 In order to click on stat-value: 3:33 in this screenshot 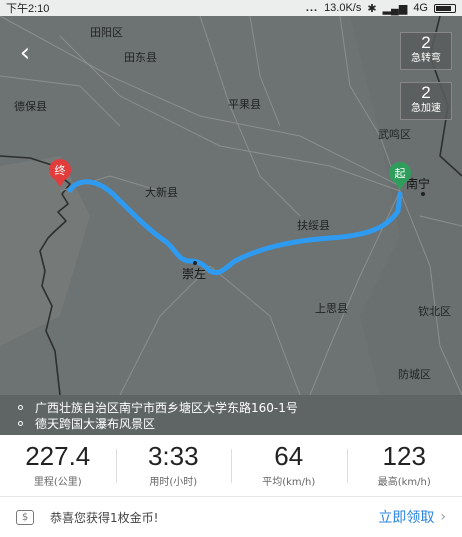, I will do `click(173, 456)`.